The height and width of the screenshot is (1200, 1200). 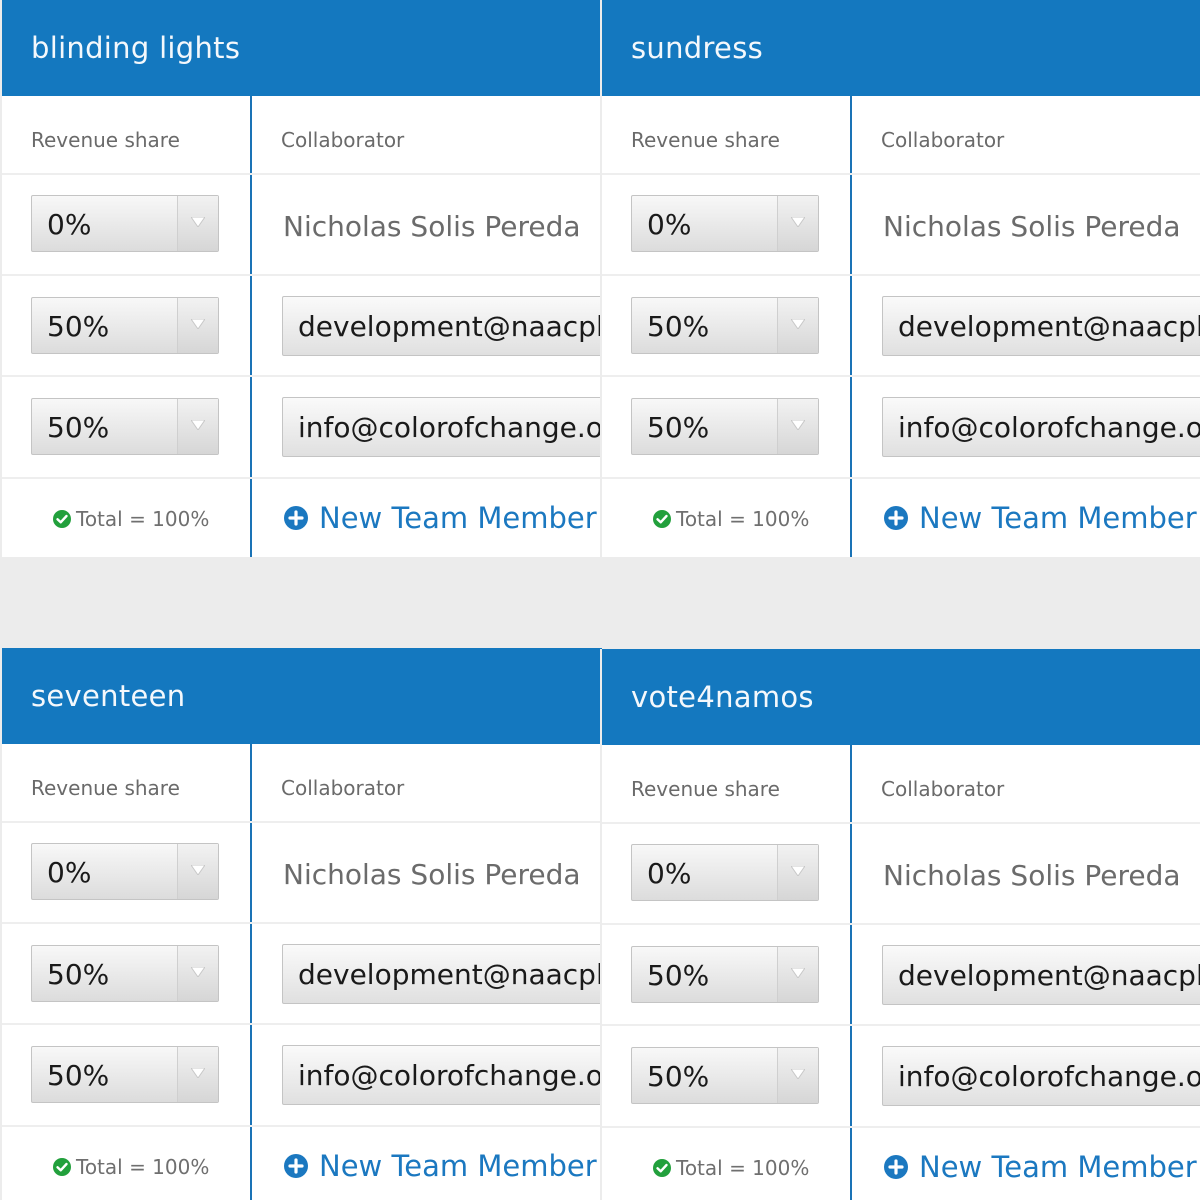 What do you see at coordinates (943, 789) in the screenshot?
I see `collaborator-header: Collaborator` at bounding box center [943, 789].